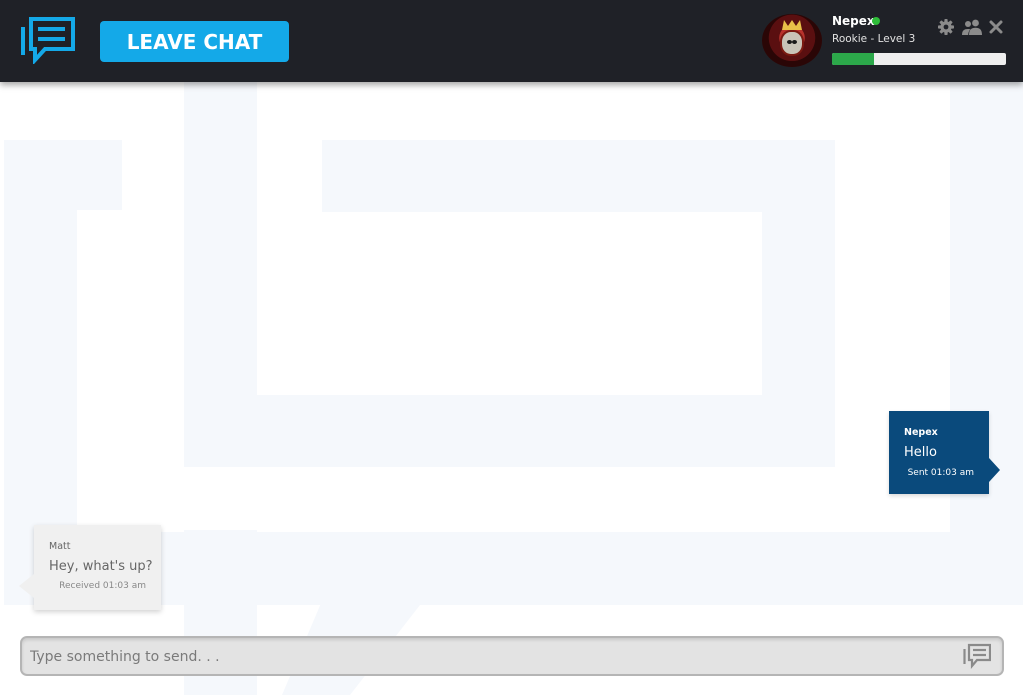 Image resolution: width=1023 pixels, height=695 pixels. Describe the element at coordinates (194, 41) in the screenshot. I see `leave-chat-button: LEAVE CHAT` at that location.